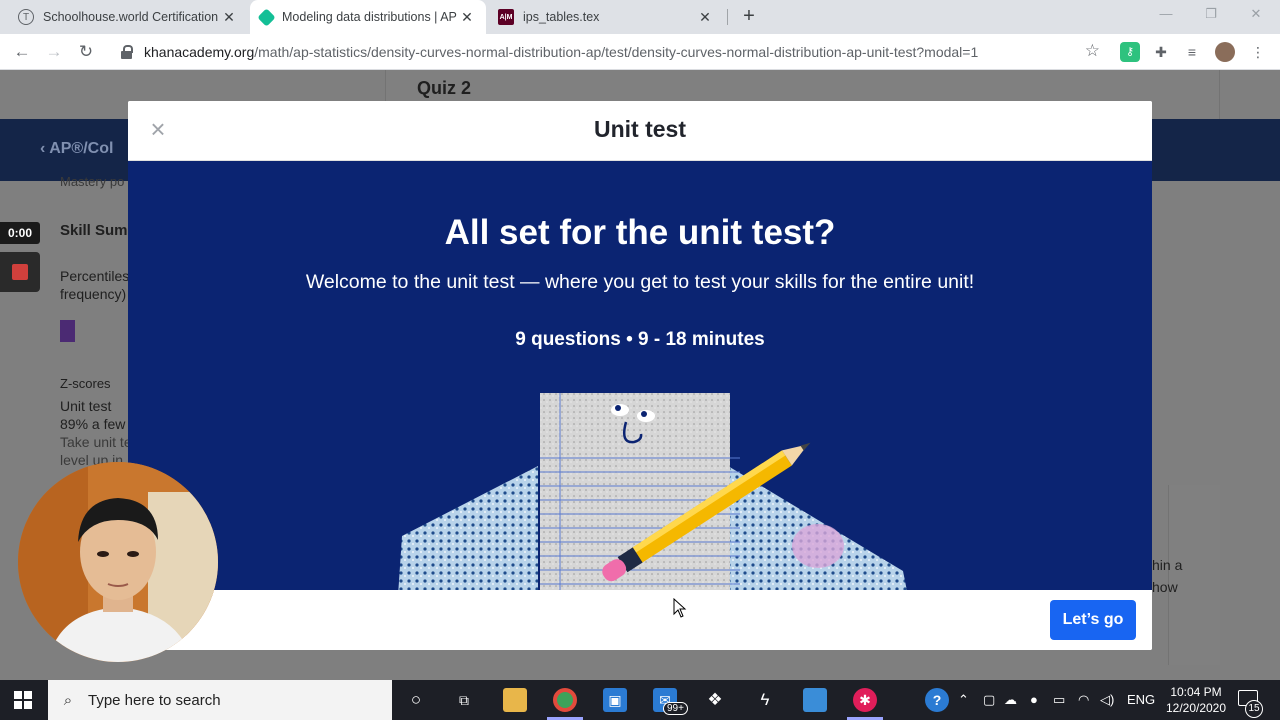 The image size is (1280, 720). What do you see at coordinates (1034, 699) in the screenshot?
I see `microphone-icon: ●` at bounding box center [1034, 699].